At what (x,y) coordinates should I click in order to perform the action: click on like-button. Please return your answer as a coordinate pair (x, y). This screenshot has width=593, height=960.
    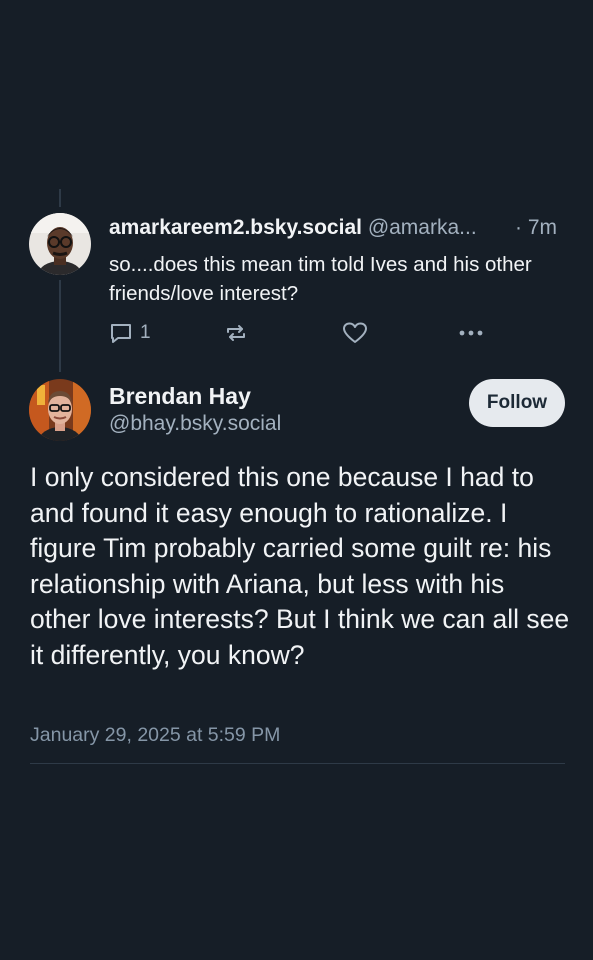
    Looking at the image, I should click on (355, 333).